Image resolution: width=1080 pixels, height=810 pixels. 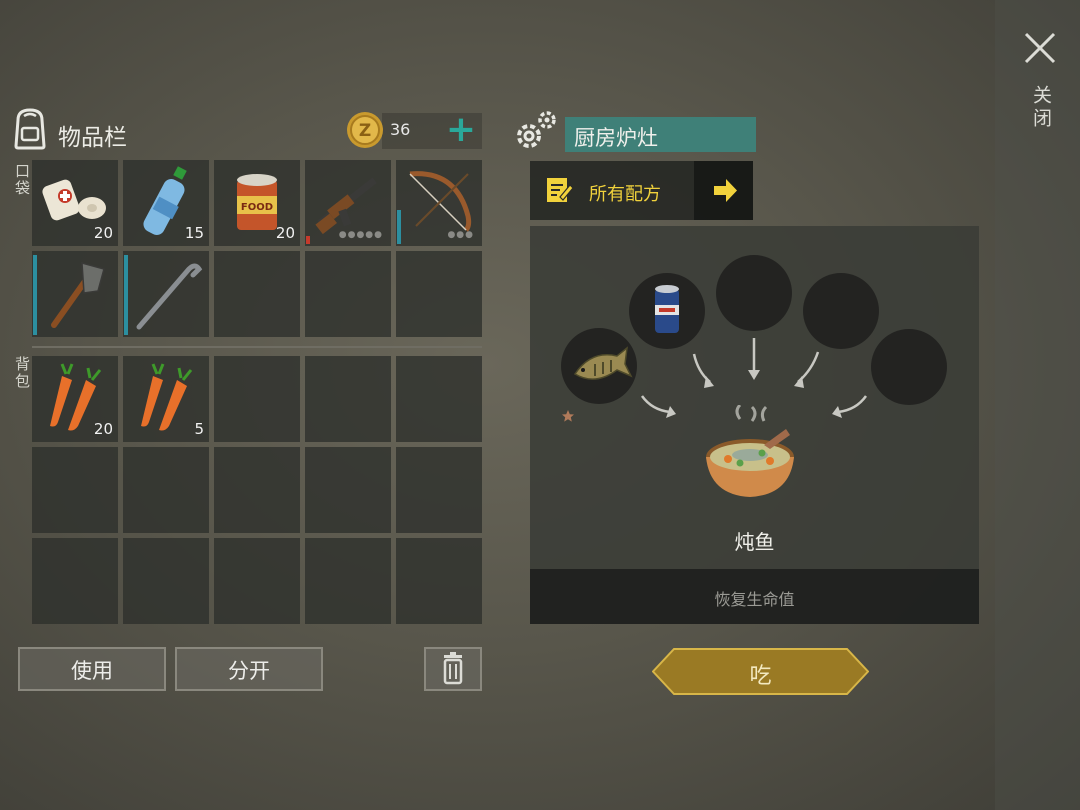 I want to click on station-title: 厨房炉灶, so click(x=616, y=138).